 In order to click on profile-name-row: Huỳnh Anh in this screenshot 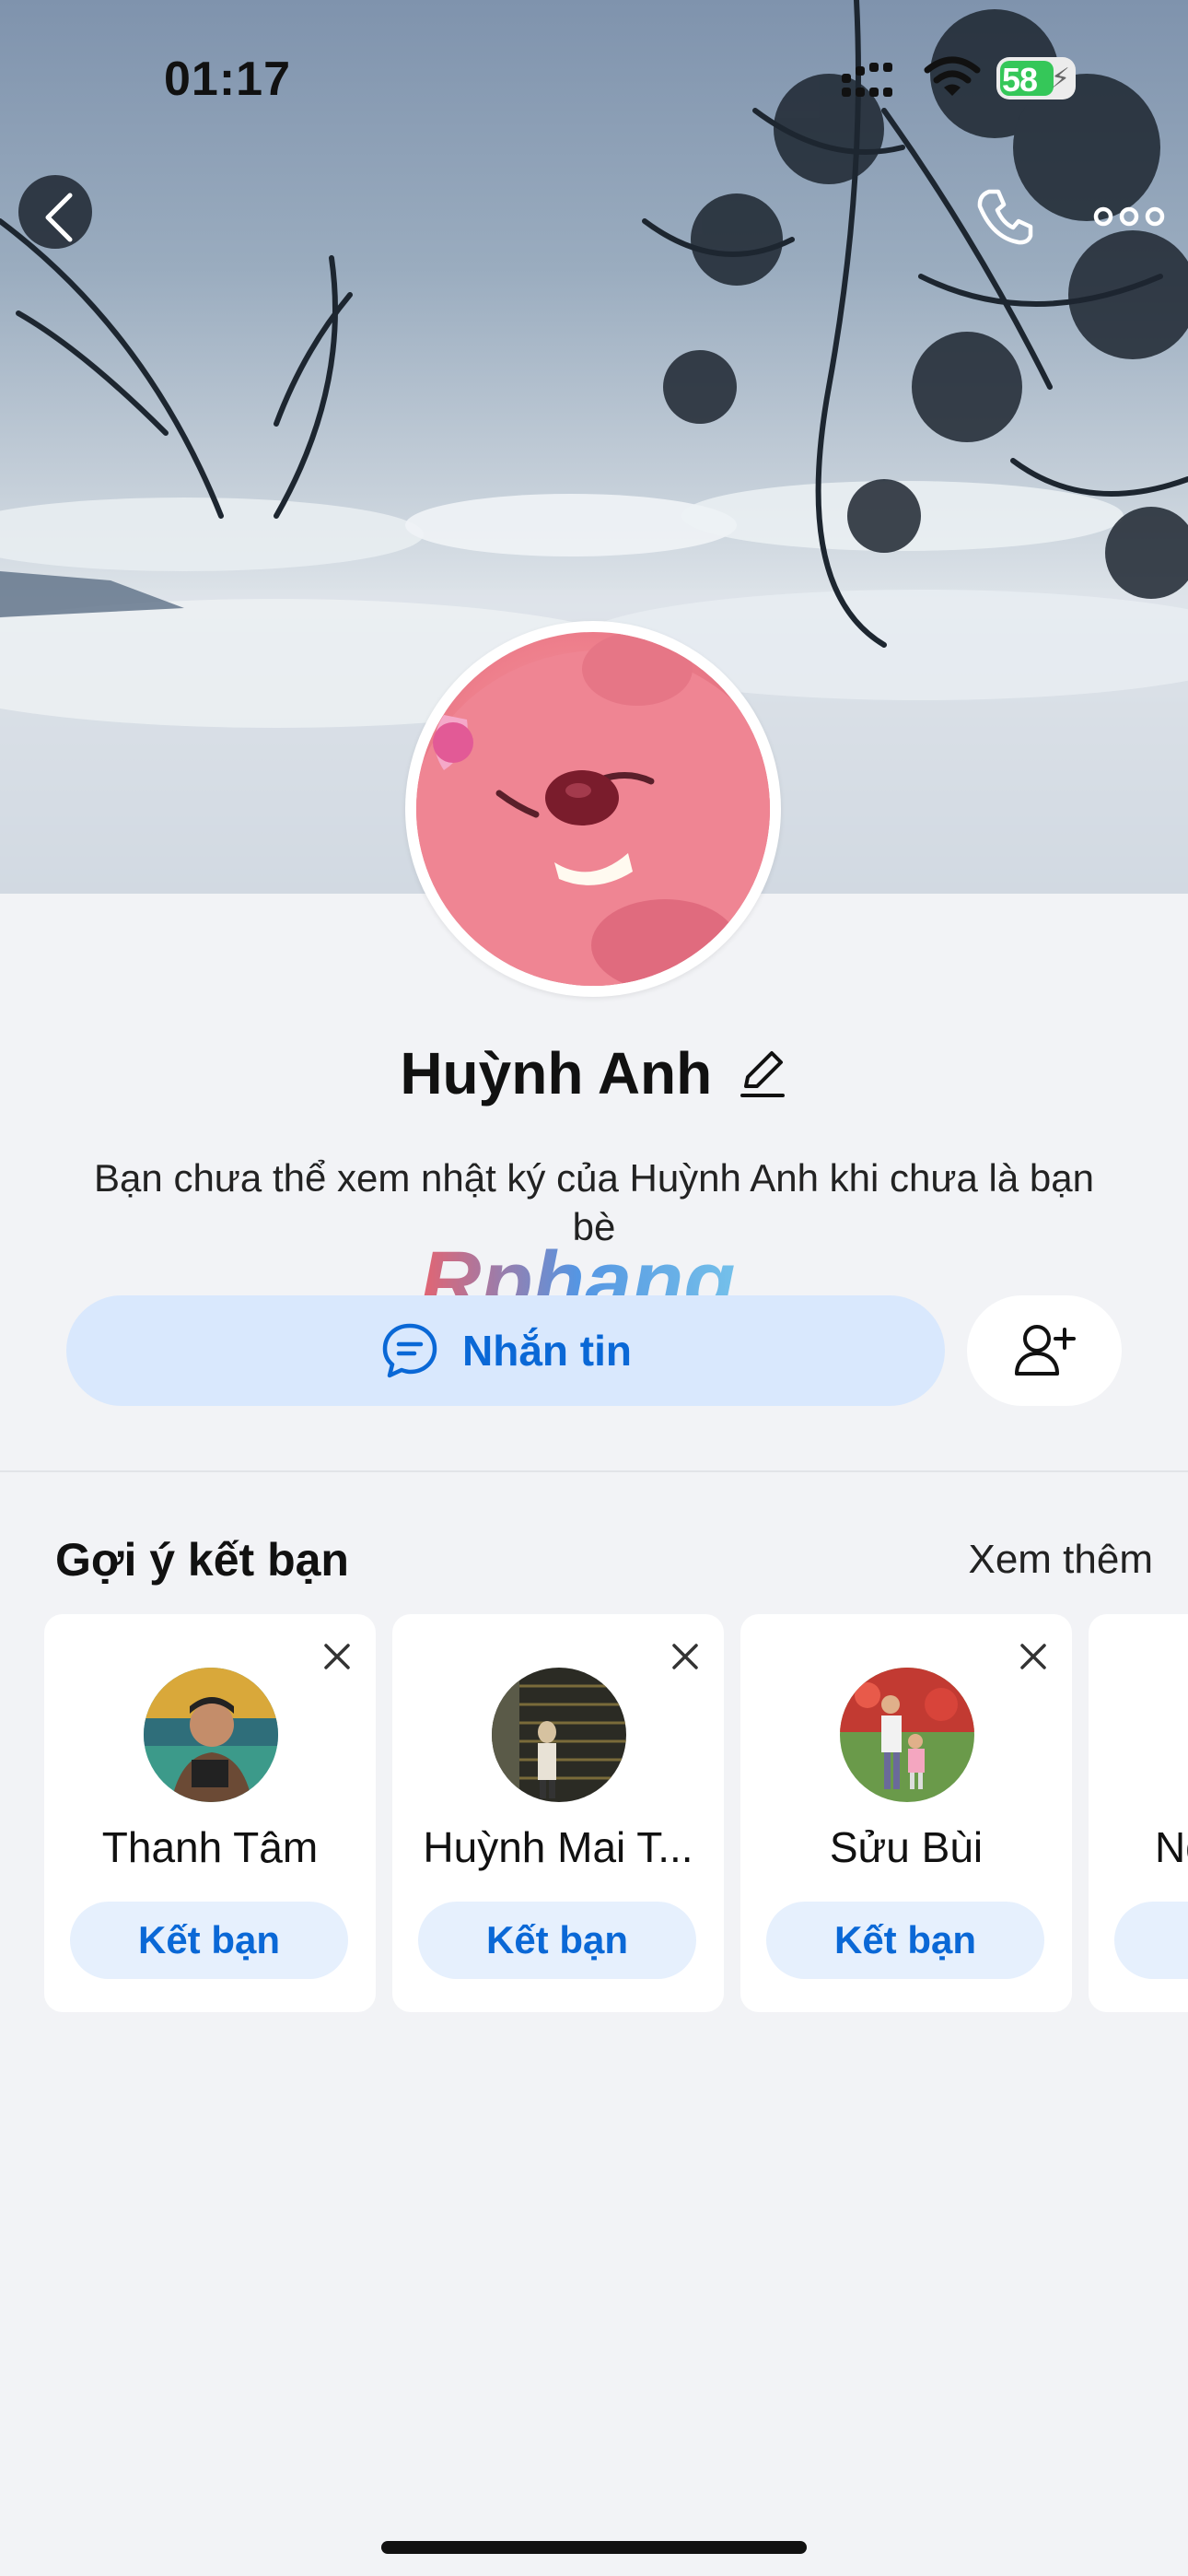, I will do `click(594, 1073)`.